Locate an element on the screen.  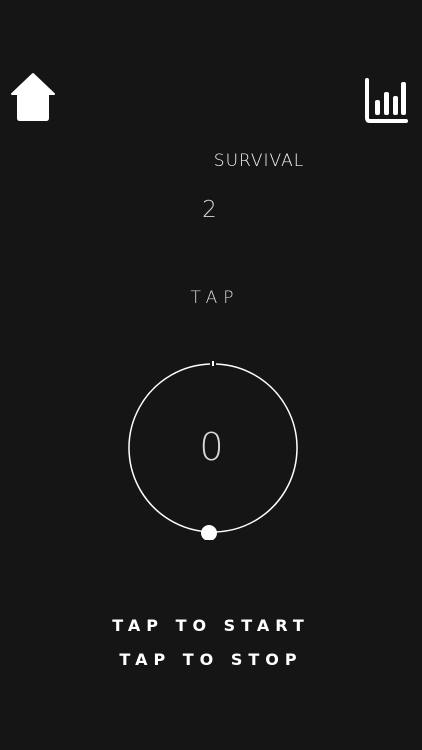
mode-label: SURVIVAL is located at coordinates (259, 161).